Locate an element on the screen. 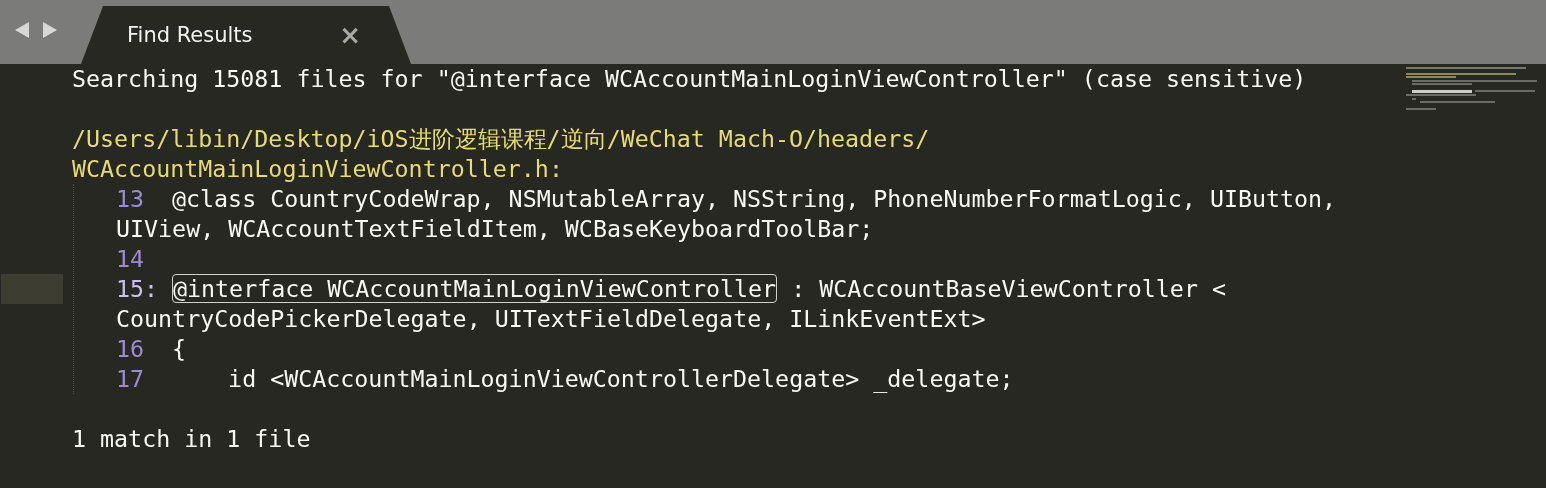 This screenshot has height=488, width=1546. code-text: @class CountryCodeWrap, NSMutableArray, NSString, PhoneNumberFormatLogic, UIButton, is located at coordinates (754, 198).